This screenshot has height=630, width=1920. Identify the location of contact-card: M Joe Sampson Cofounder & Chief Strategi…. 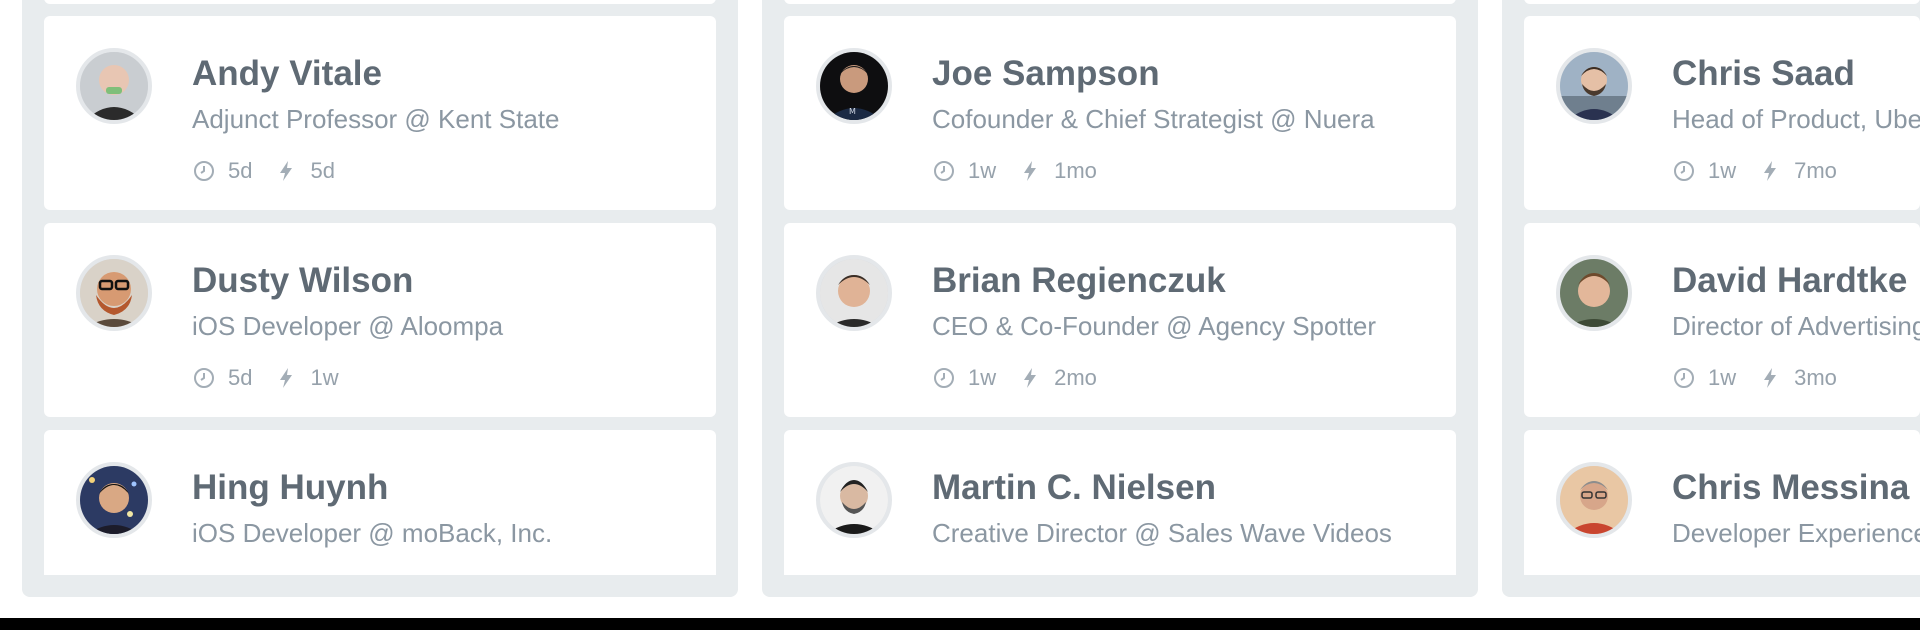
(1120, 113).